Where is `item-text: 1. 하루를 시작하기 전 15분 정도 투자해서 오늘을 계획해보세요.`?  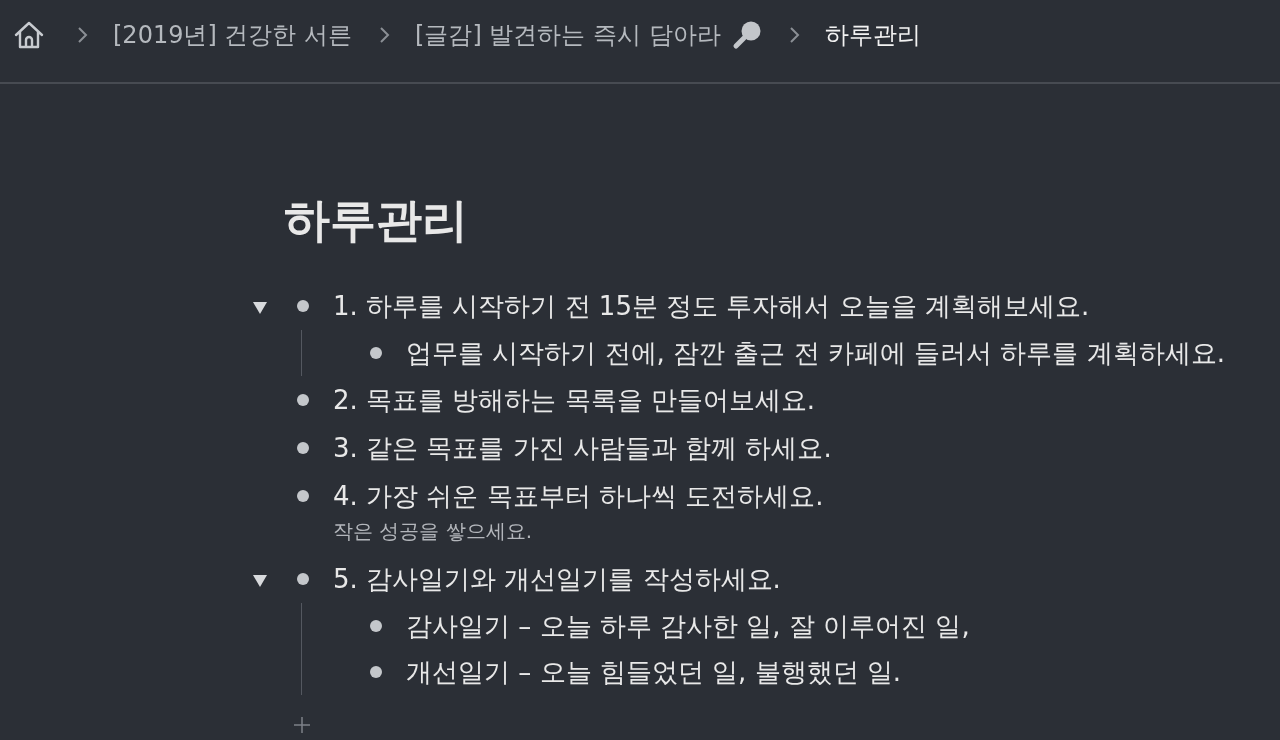
item-text: 1. 하루를 시작하기 전 15분 정도 투자해서 오늘을 계획해보세요. is located at coordinates (711, 306).